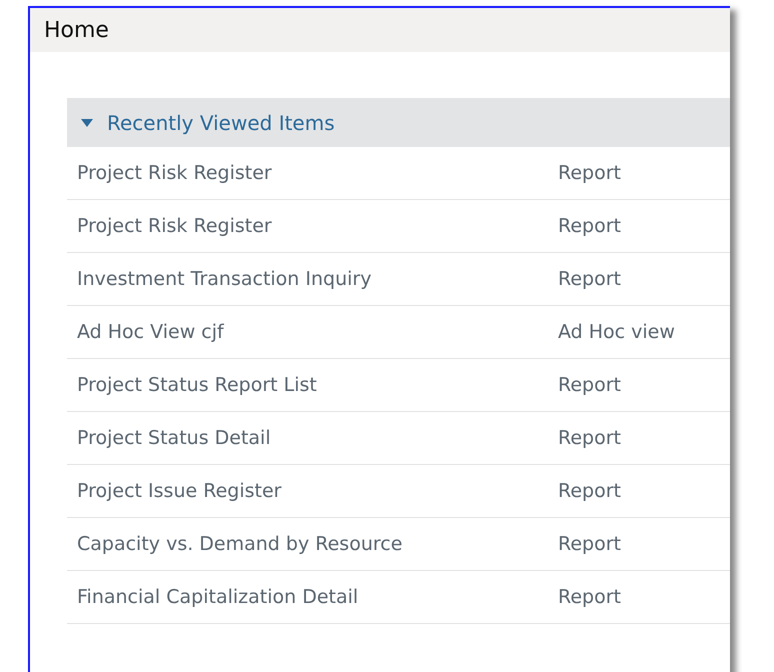 The height and width of the screenshot is (672, 774). Describe the element at coordinates (312, 385) in the screenshot. I see `item-link: Project Status Report List` at that location.